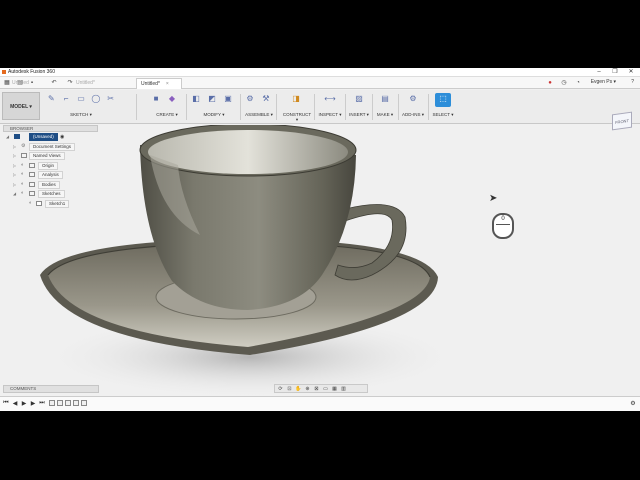  What do you see at coordinates (110, 99) in the screenshot?
I see `trim-icon: ✂` at bounding box center [110, 99].